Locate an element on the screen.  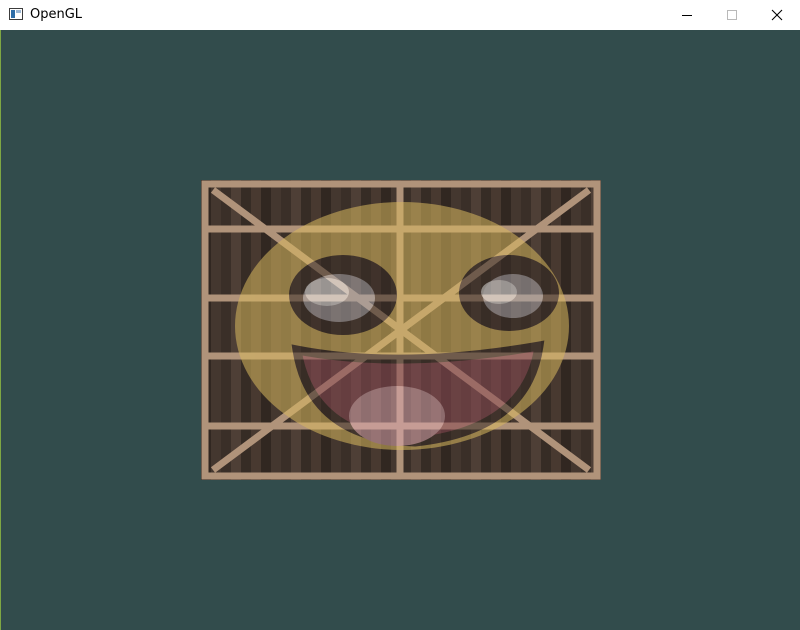
application-window-icon is located at coordinates (16, 14).